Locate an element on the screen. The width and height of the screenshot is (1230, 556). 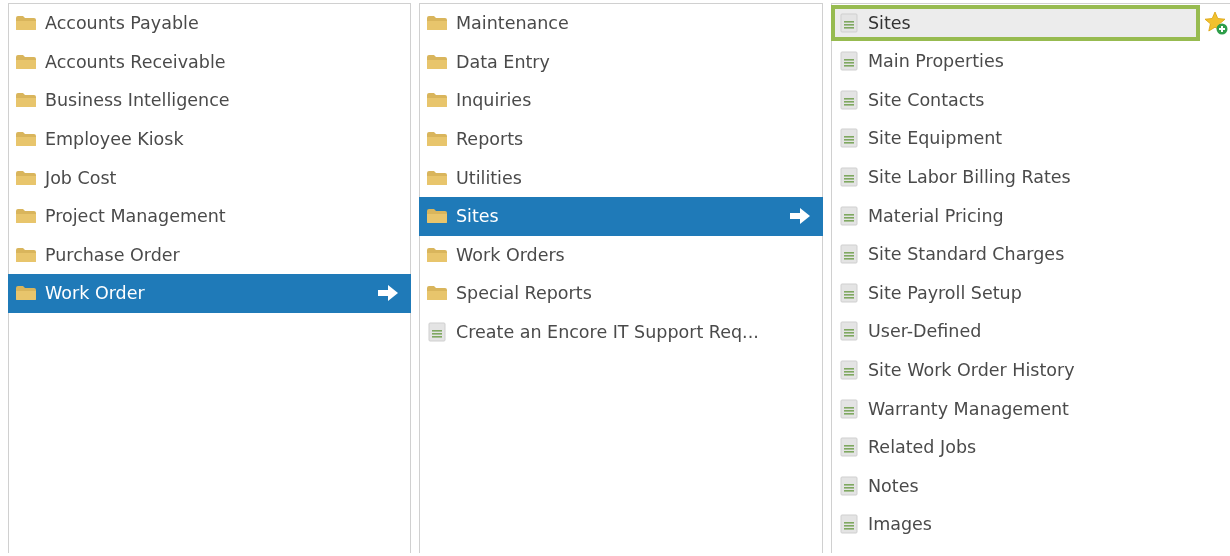
menu-item: Maintenance is located at coordinates (621, 23).